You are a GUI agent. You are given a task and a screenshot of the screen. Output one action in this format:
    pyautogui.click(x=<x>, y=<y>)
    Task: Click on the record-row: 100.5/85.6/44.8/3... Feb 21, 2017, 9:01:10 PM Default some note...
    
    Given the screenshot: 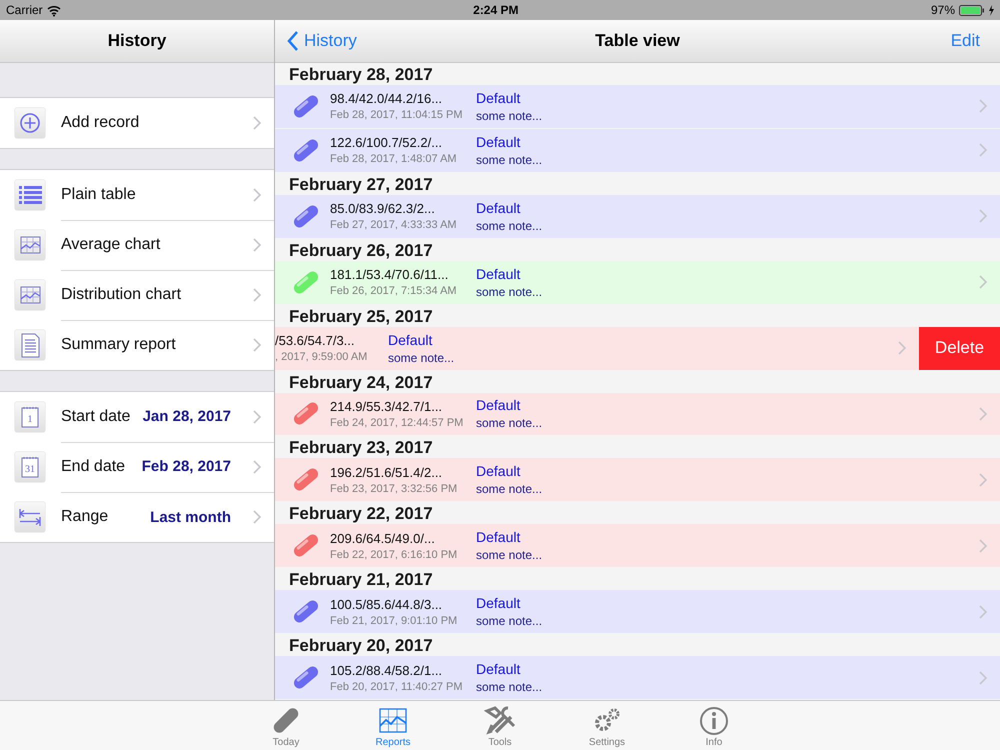 What is the action you would take?
    pyautogui.click(x=637, y=612)
    